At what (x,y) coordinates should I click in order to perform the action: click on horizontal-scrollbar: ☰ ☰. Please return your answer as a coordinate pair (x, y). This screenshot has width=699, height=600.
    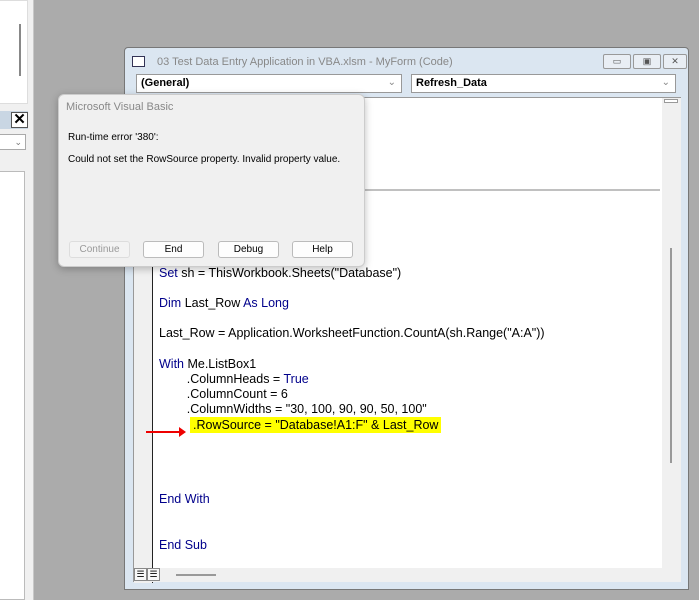
    Looking at the image, I should click on (407, 575).